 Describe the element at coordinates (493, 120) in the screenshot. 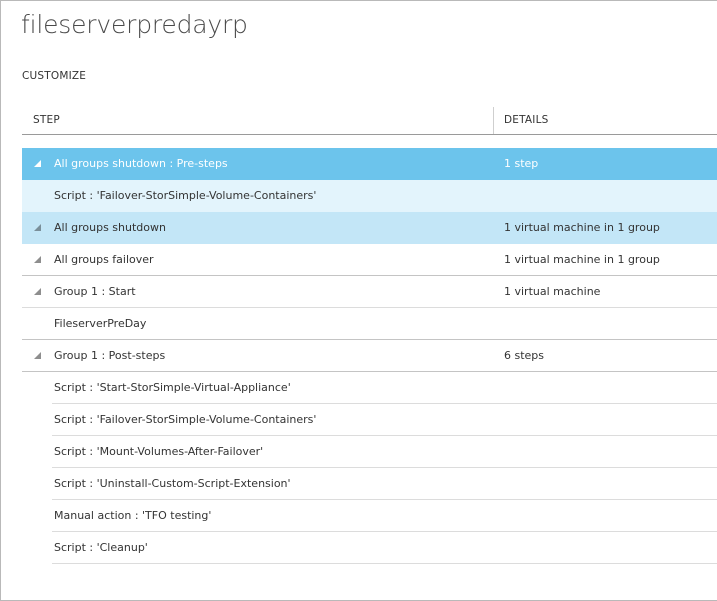

I see `column-divider` at that location.